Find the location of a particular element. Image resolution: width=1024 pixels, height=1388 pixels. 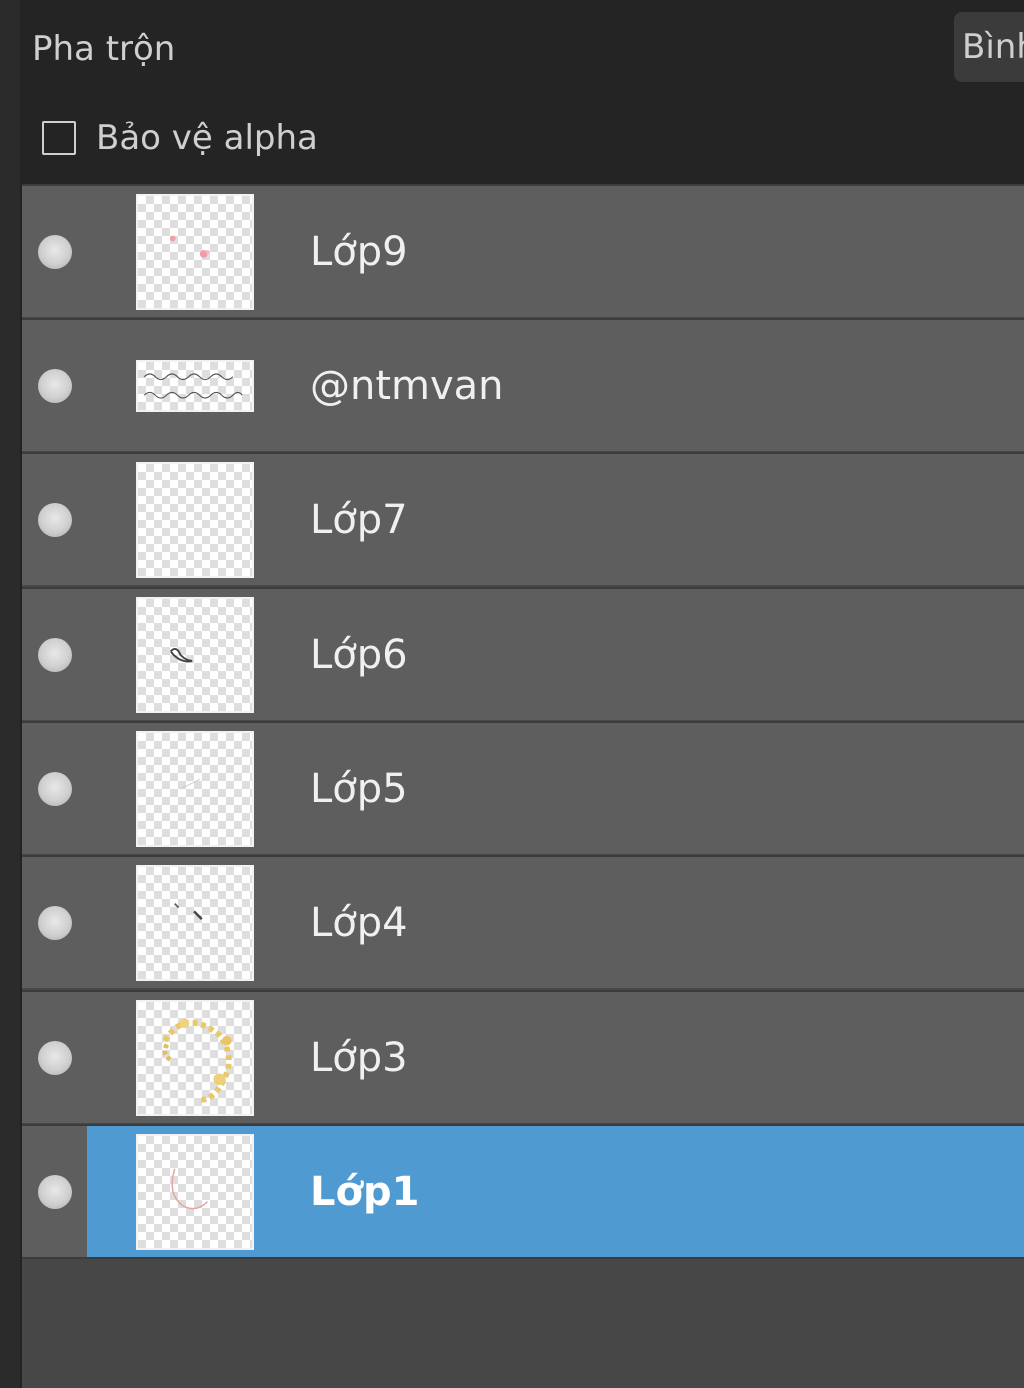

layer-list-bottom-divider is located at coordinates (523, 1258).